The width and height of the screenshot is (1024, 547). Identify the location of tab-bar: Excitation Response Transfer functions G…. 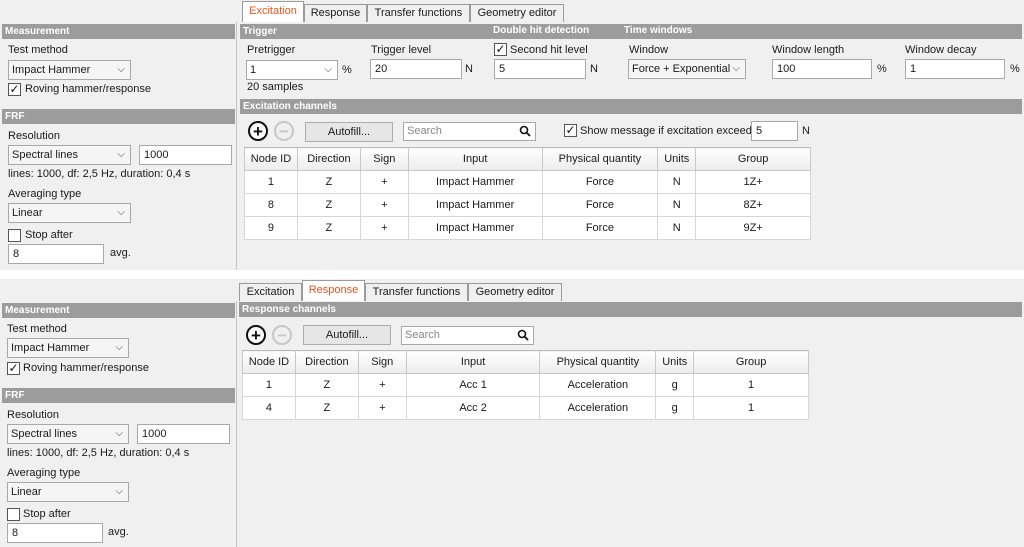
(512, 290).